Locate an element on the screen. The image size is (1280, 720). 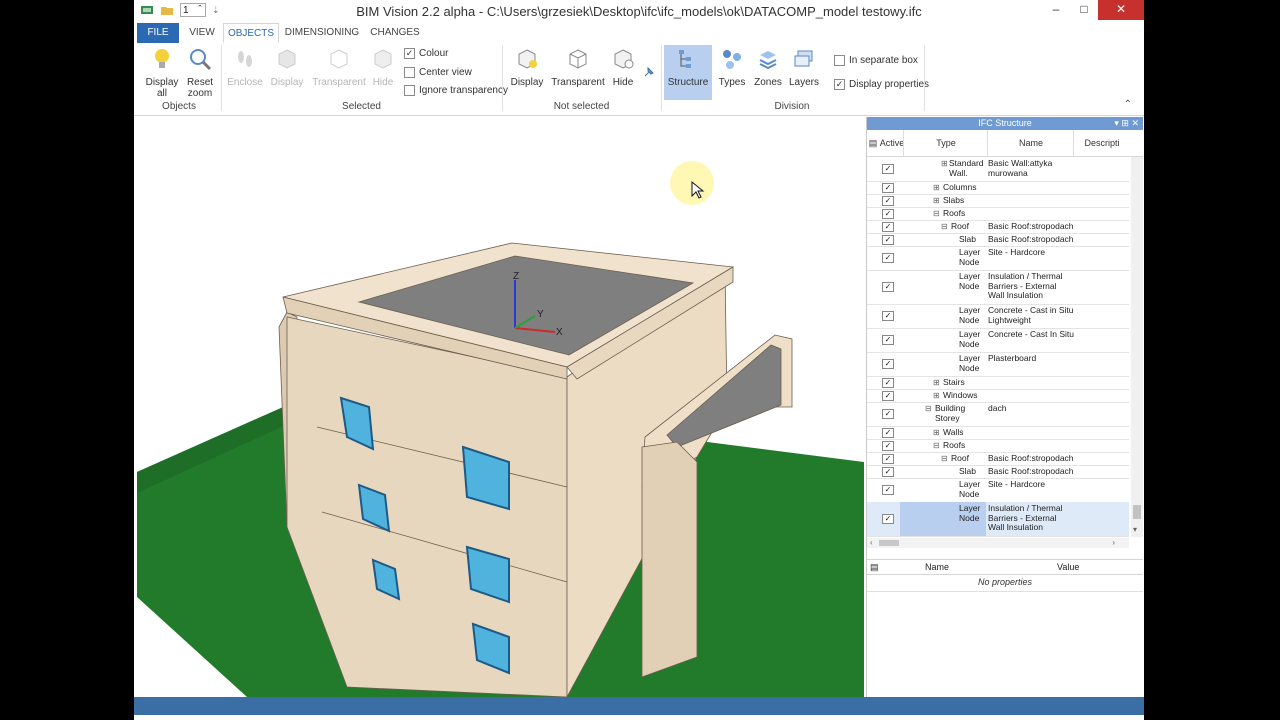
selected-transparent-button: Transparent is located at coordinates (339, 67).